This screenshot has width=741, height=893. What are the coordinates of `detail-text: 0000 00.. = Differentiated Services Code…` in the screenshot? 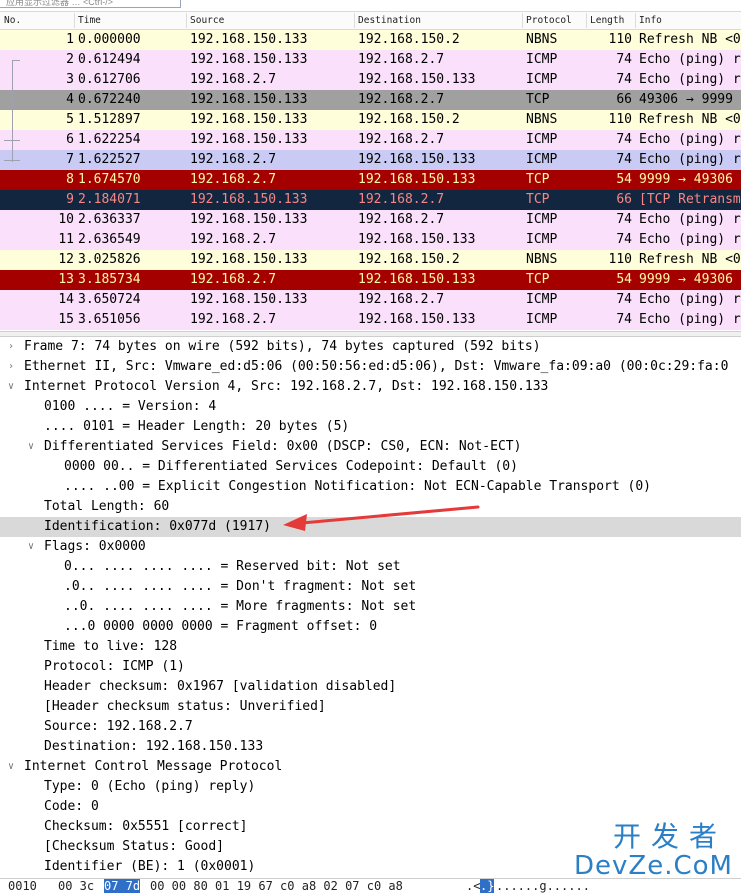 It's located at (291, 466).